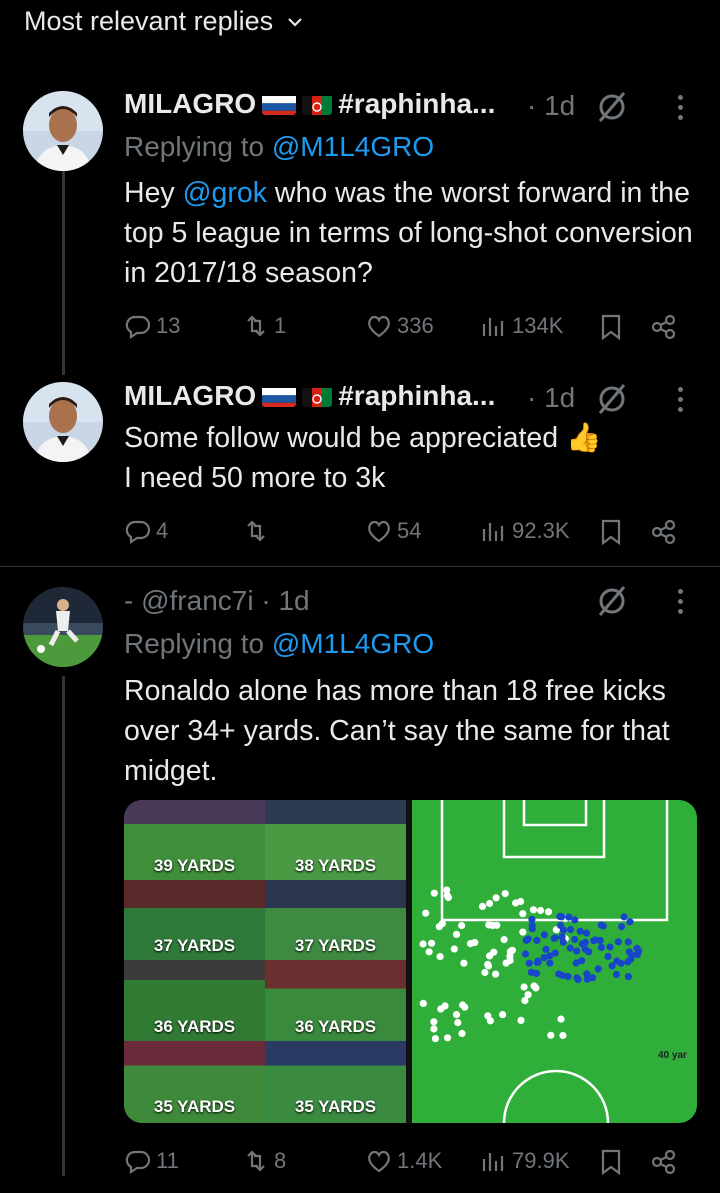  I want to click on like-button: 336, so click(399, 326).